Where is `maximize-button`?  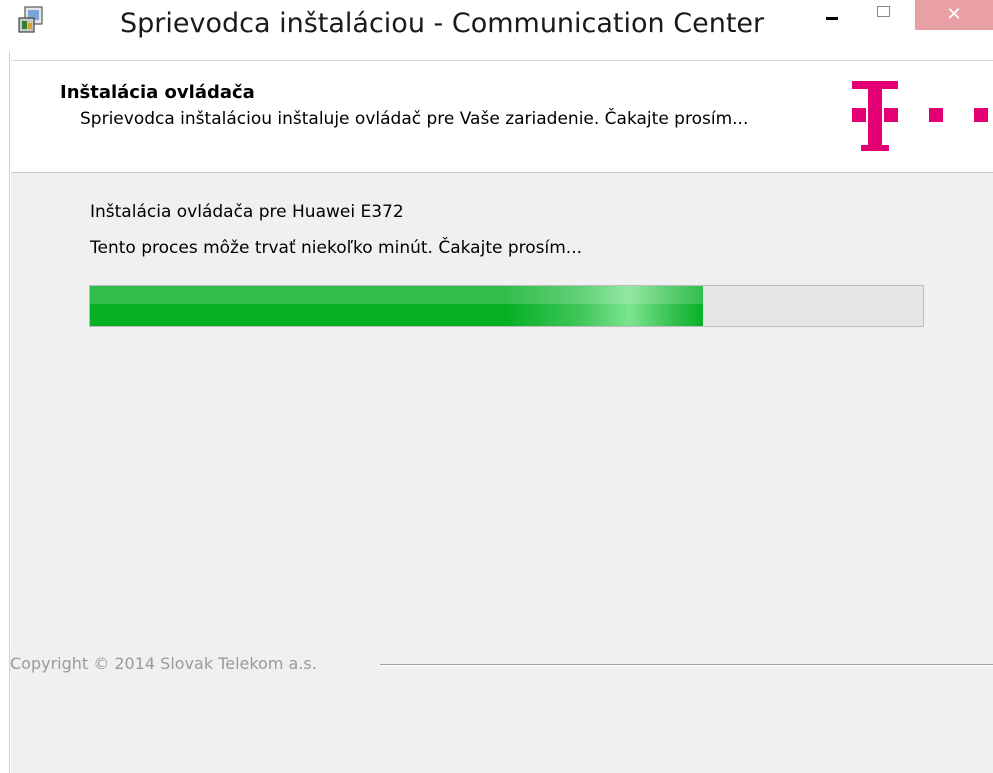 maximize-button is located at coordinates (883, 14).